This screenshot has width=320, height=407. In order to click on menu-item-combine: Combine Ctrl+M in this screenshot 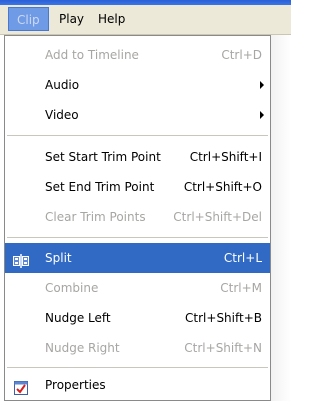, I will do `click(137, 288)`.